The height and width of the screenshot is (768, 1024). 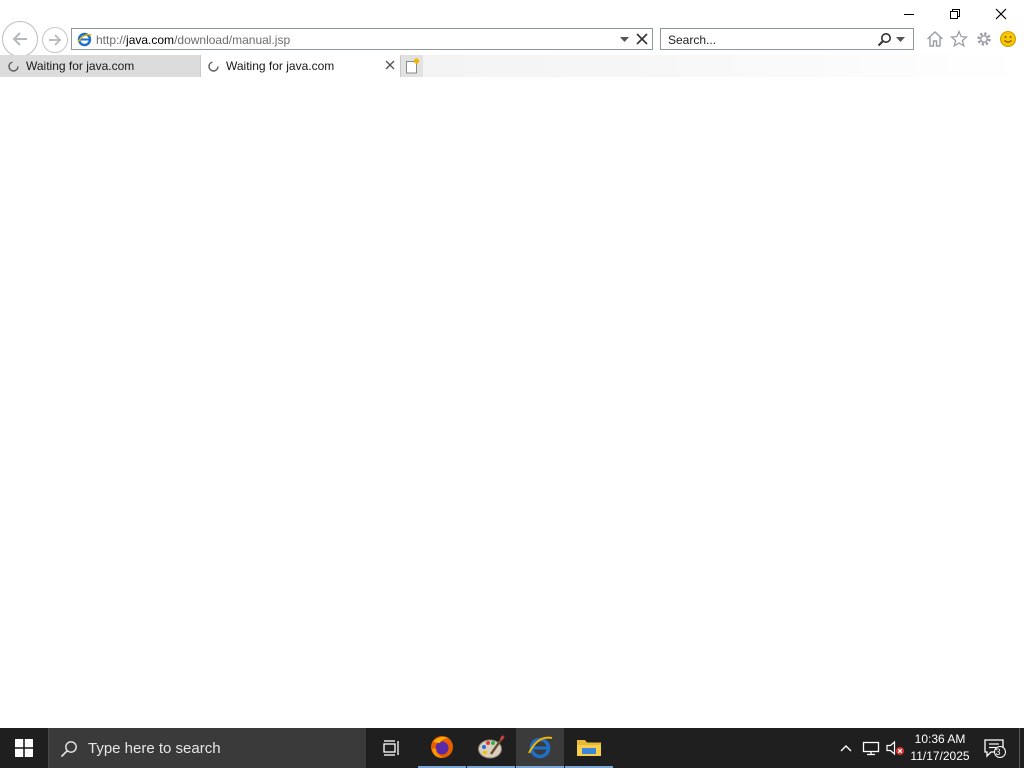 What do you see at coordinates (362, 39) in the screenshot?
I see `address-bar: http://java.com/download/manual.jsp` at bounding box center [362, 39].